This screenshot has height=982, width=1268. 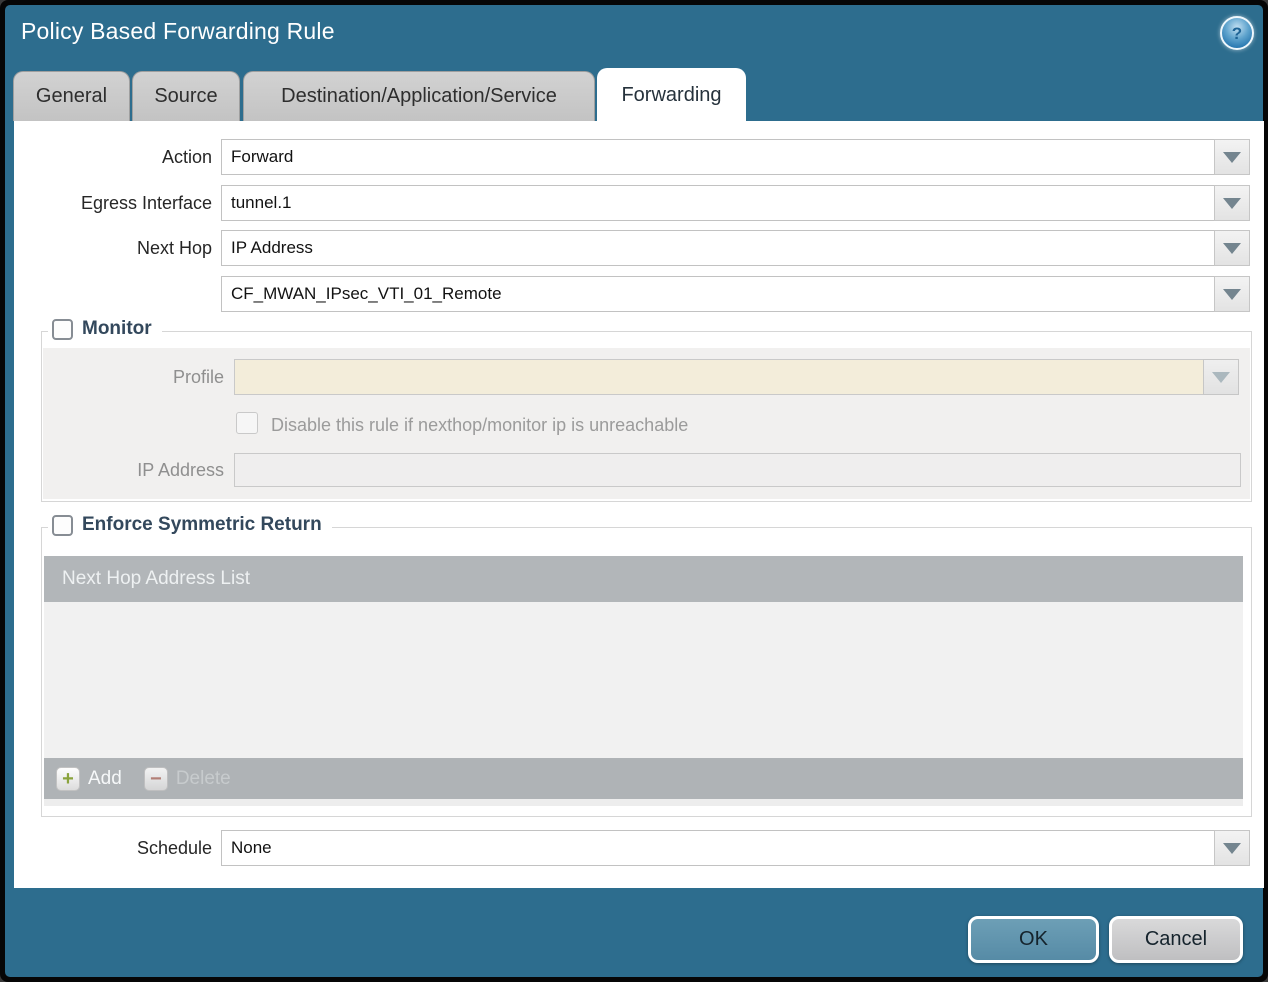 I want to click on enforce-symmetric-return-legend: Enforce Symmetric Return, so click(x=190, y=525).